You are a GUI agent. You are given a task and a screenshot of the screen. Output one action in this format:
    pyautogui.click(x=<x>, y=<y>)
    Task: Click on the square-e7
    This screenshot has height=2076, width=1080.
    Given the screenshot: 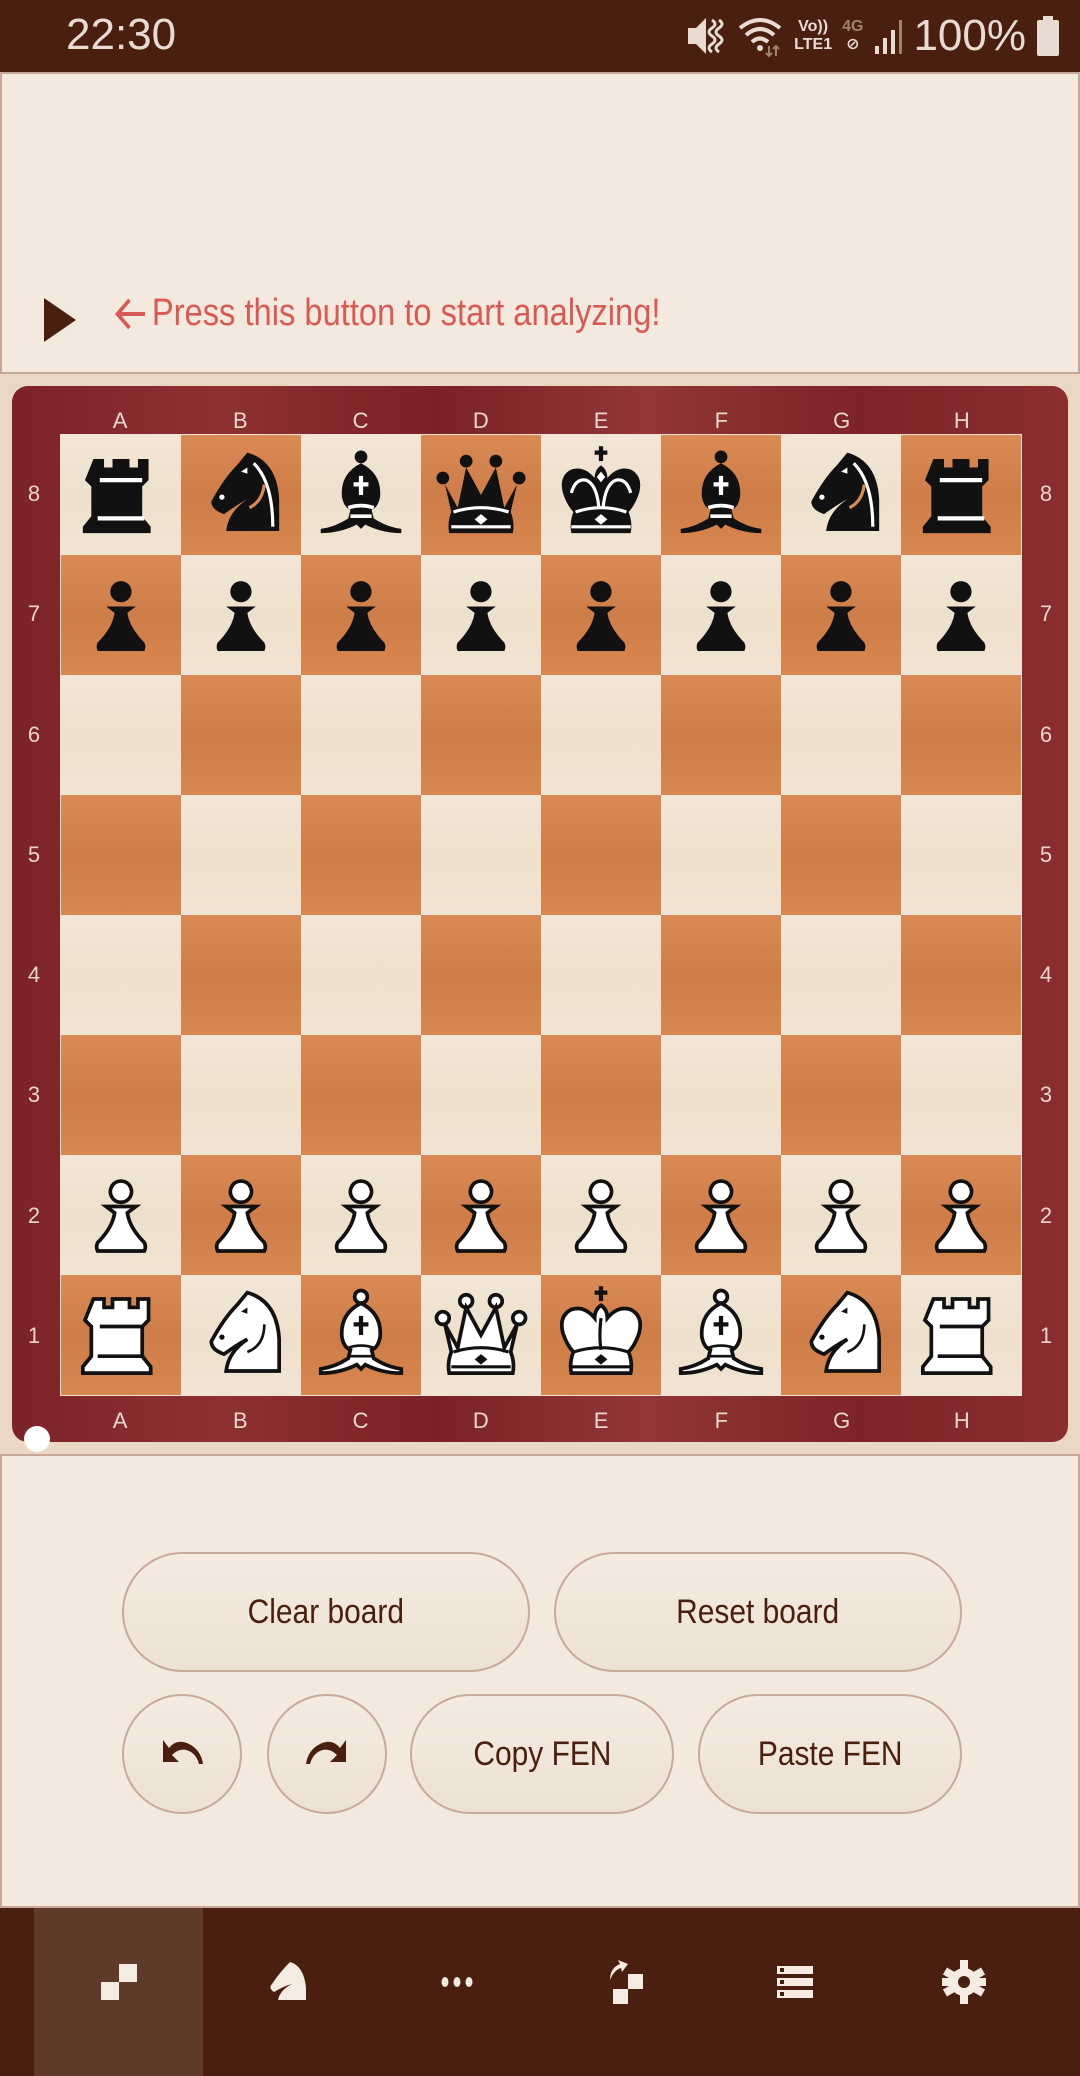 What is the action you would take?
    pyautogui.click(x=601, y=615)
    